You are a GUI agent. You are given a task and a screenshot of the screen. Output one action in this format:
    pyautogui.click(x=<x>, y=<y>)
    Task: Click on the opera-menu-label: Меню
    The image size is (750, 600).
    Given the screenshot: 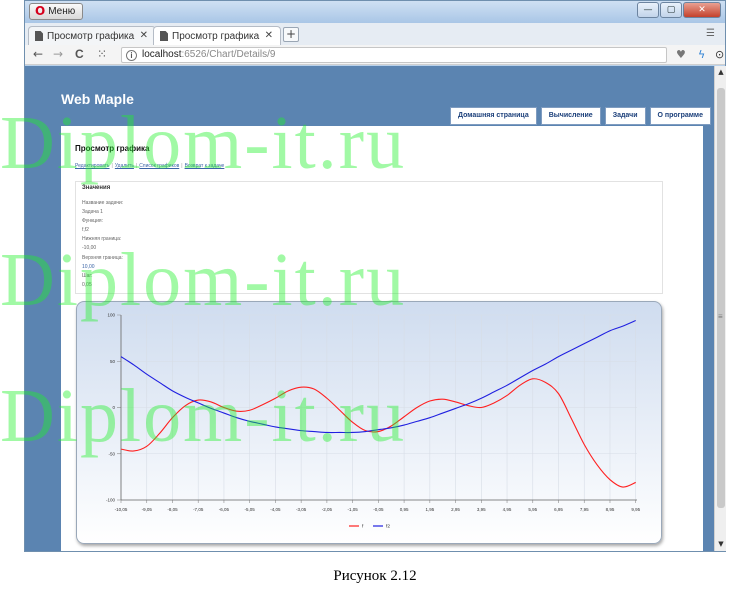 What is the action you would take?
    pyautogui.click(x=62, y=11)
    